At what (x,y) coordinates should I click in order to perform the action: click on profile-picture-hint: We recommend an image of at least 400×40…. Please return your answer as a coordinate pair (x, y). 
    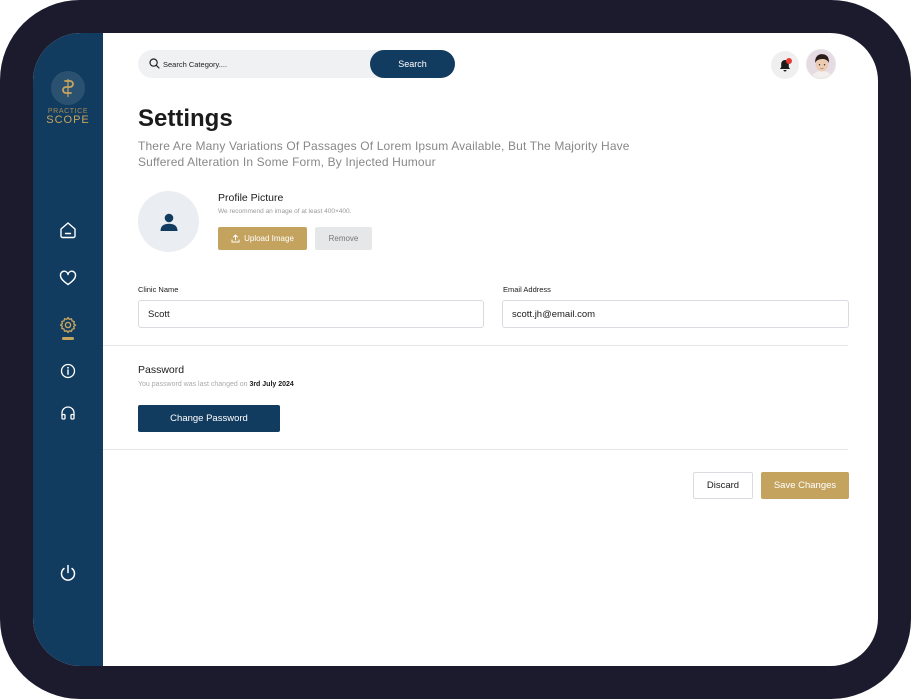
    Looking at the image, I should click on (285, 211).